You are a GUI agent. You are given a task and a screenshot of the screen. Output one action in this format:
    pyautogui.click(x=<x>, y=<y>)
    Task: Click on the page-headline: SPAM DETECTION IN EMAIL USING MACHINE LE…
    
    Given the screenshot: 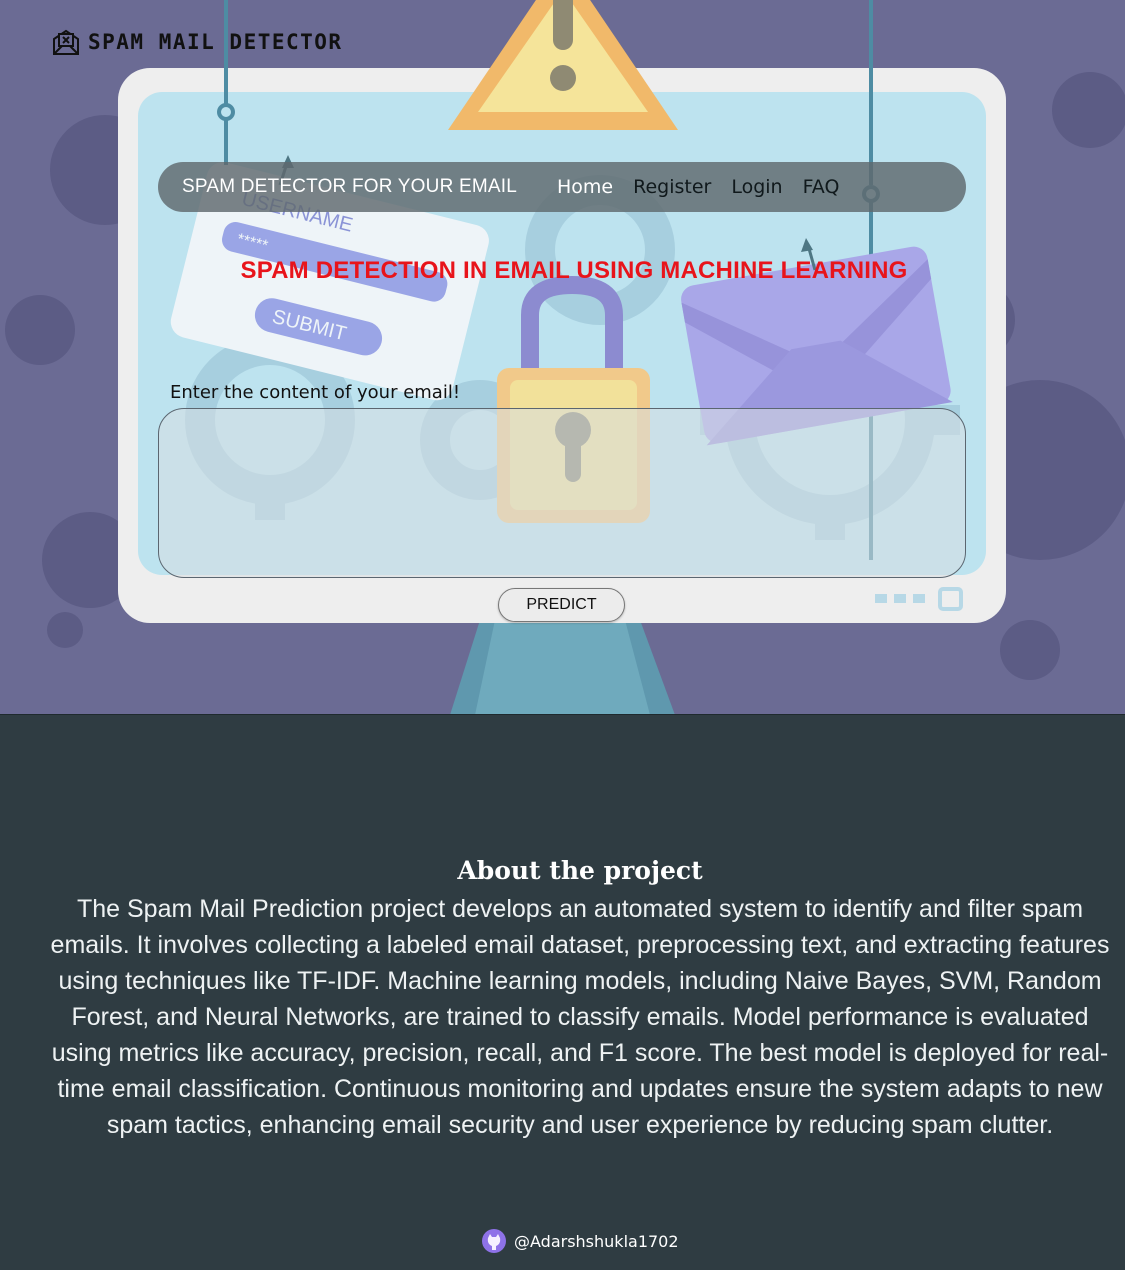 What is the action you would take?
    pyautogui.click(x=574, y=270)
    